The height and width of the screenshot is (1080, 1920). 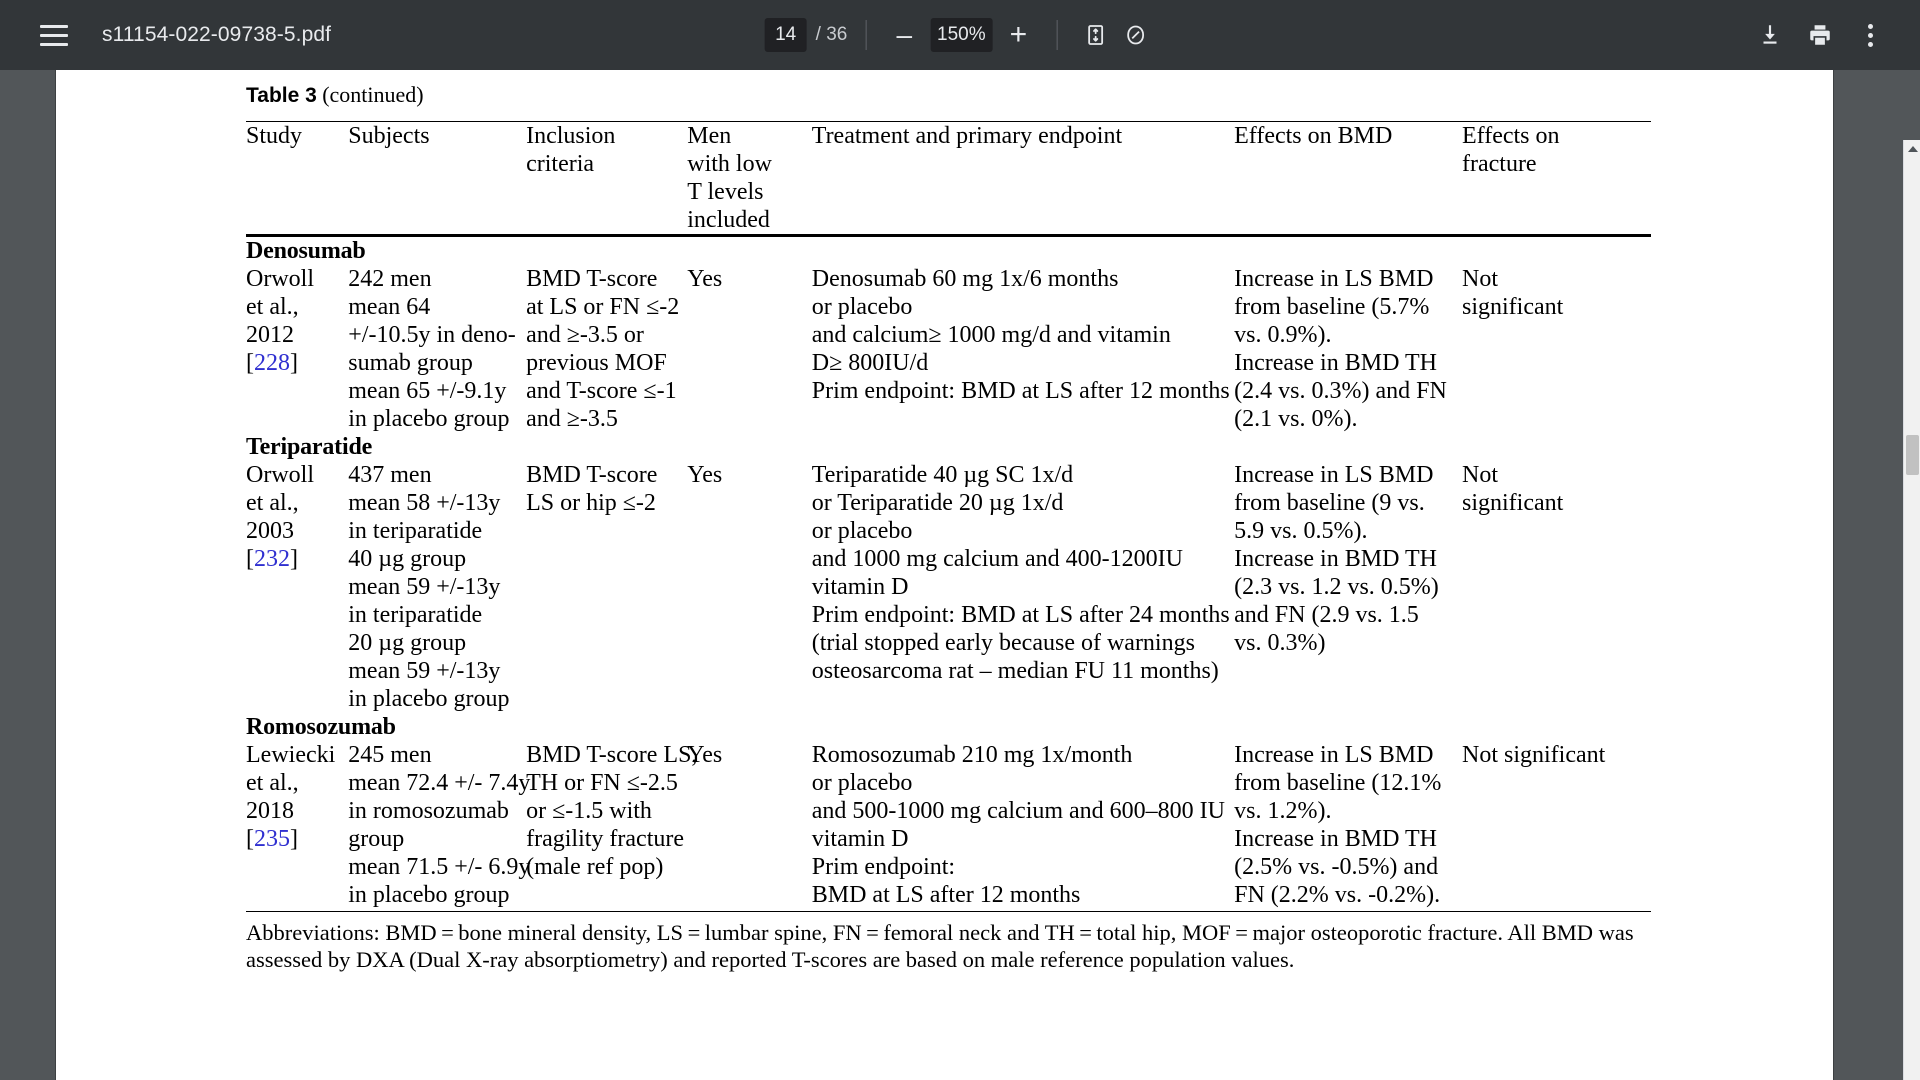 I want to click on text-line: Orwoll, so click(x=280, y=475).